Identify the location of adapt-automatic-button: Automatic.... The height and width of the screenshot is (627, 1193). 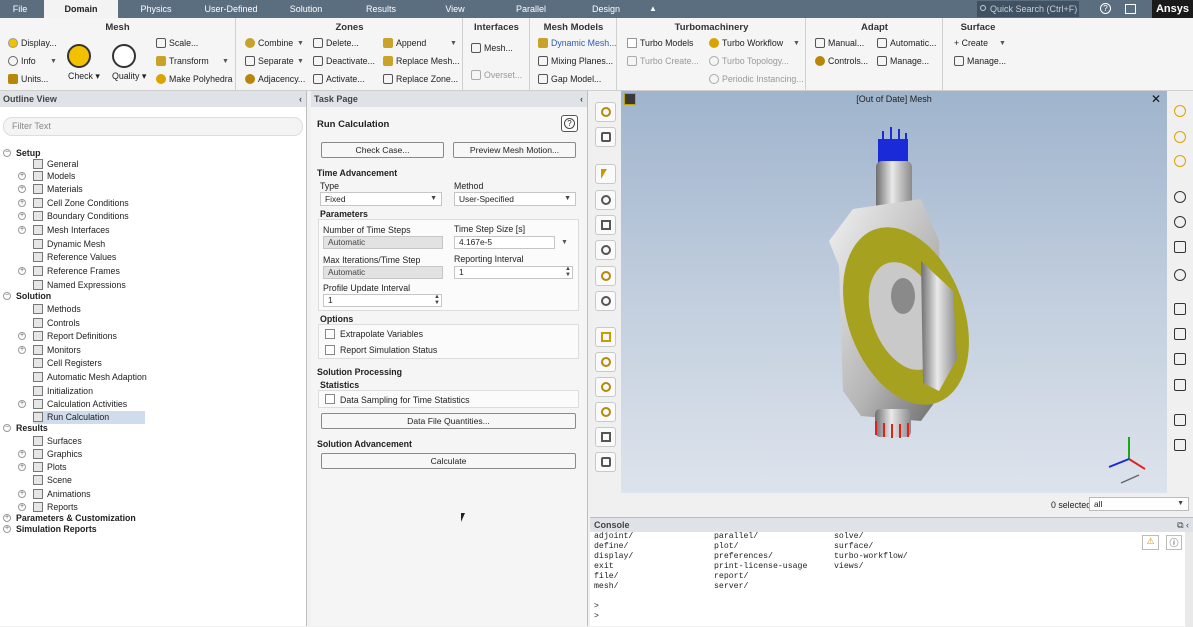
(906, 43).